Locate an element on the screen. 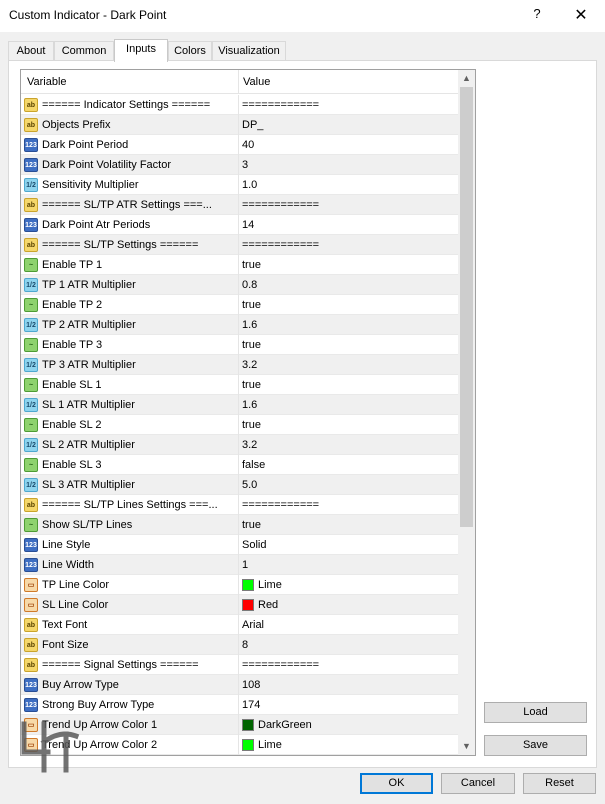 Image resolution: width=605 pixels, height=804 pixels. value-cell: 174 is located at coordinates (251, 705).